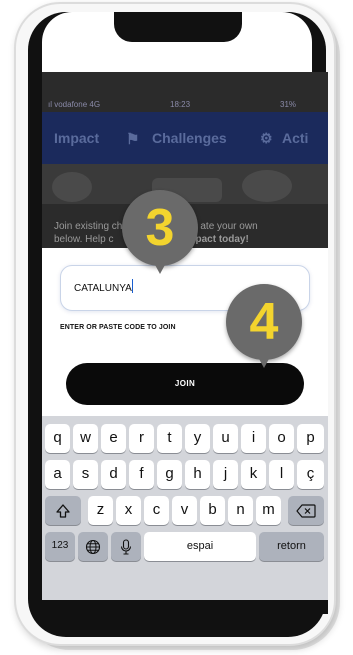  What do you see at coordinates (281, 474) in the screenshot?
I see `key-l: l` at bounding box center [281, 474].